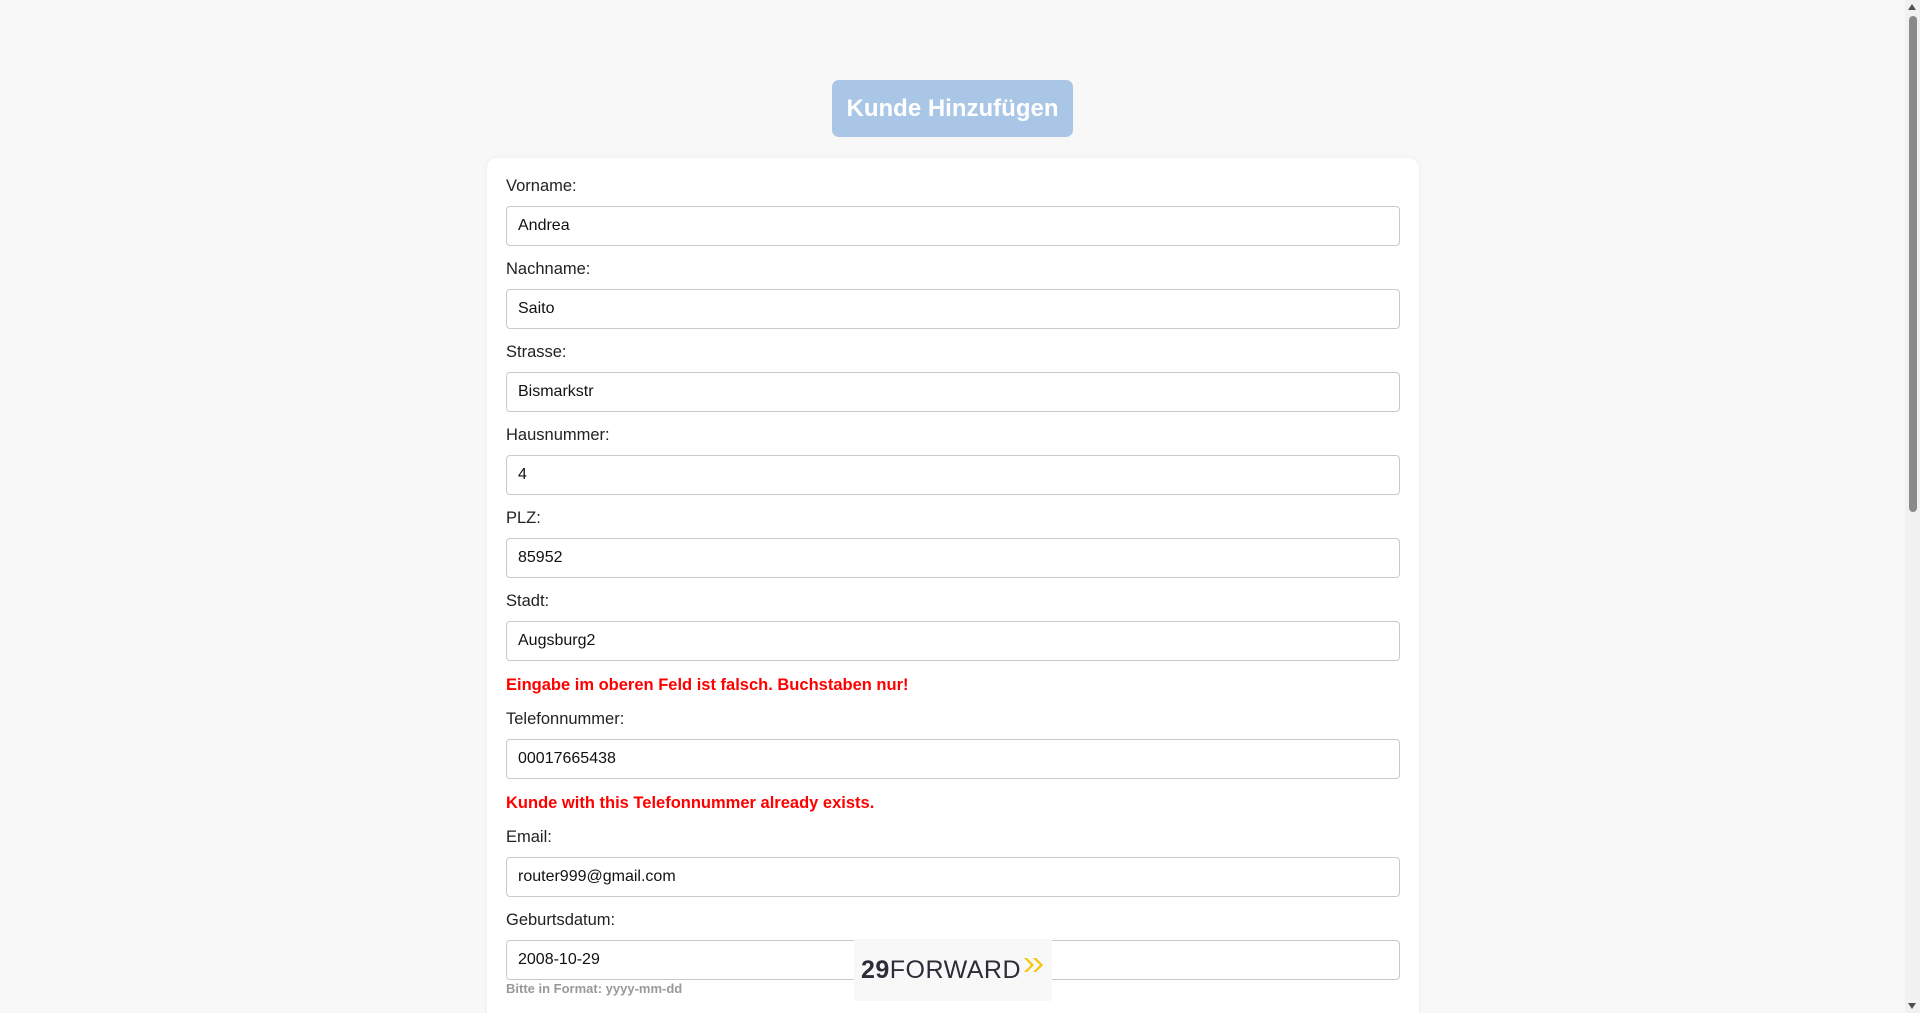  I want to click on hausnummer-label: Hausnummer:, so click(558, 435).